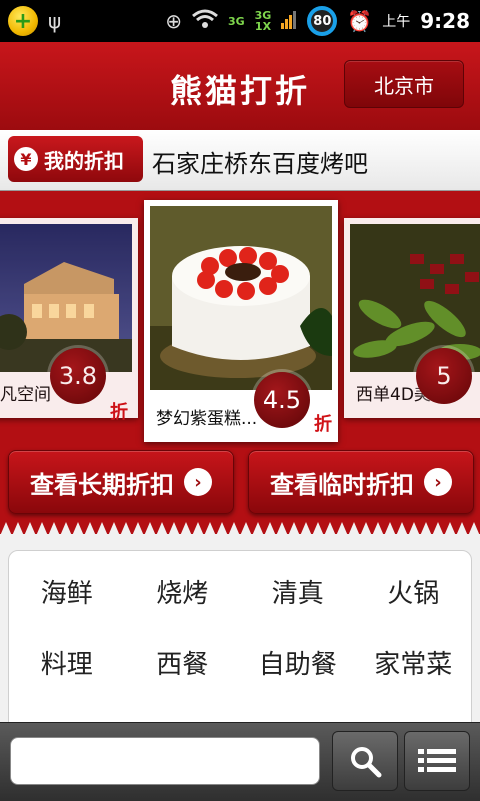  I want to click on am-pm-label: 上午, so click(396, 22).